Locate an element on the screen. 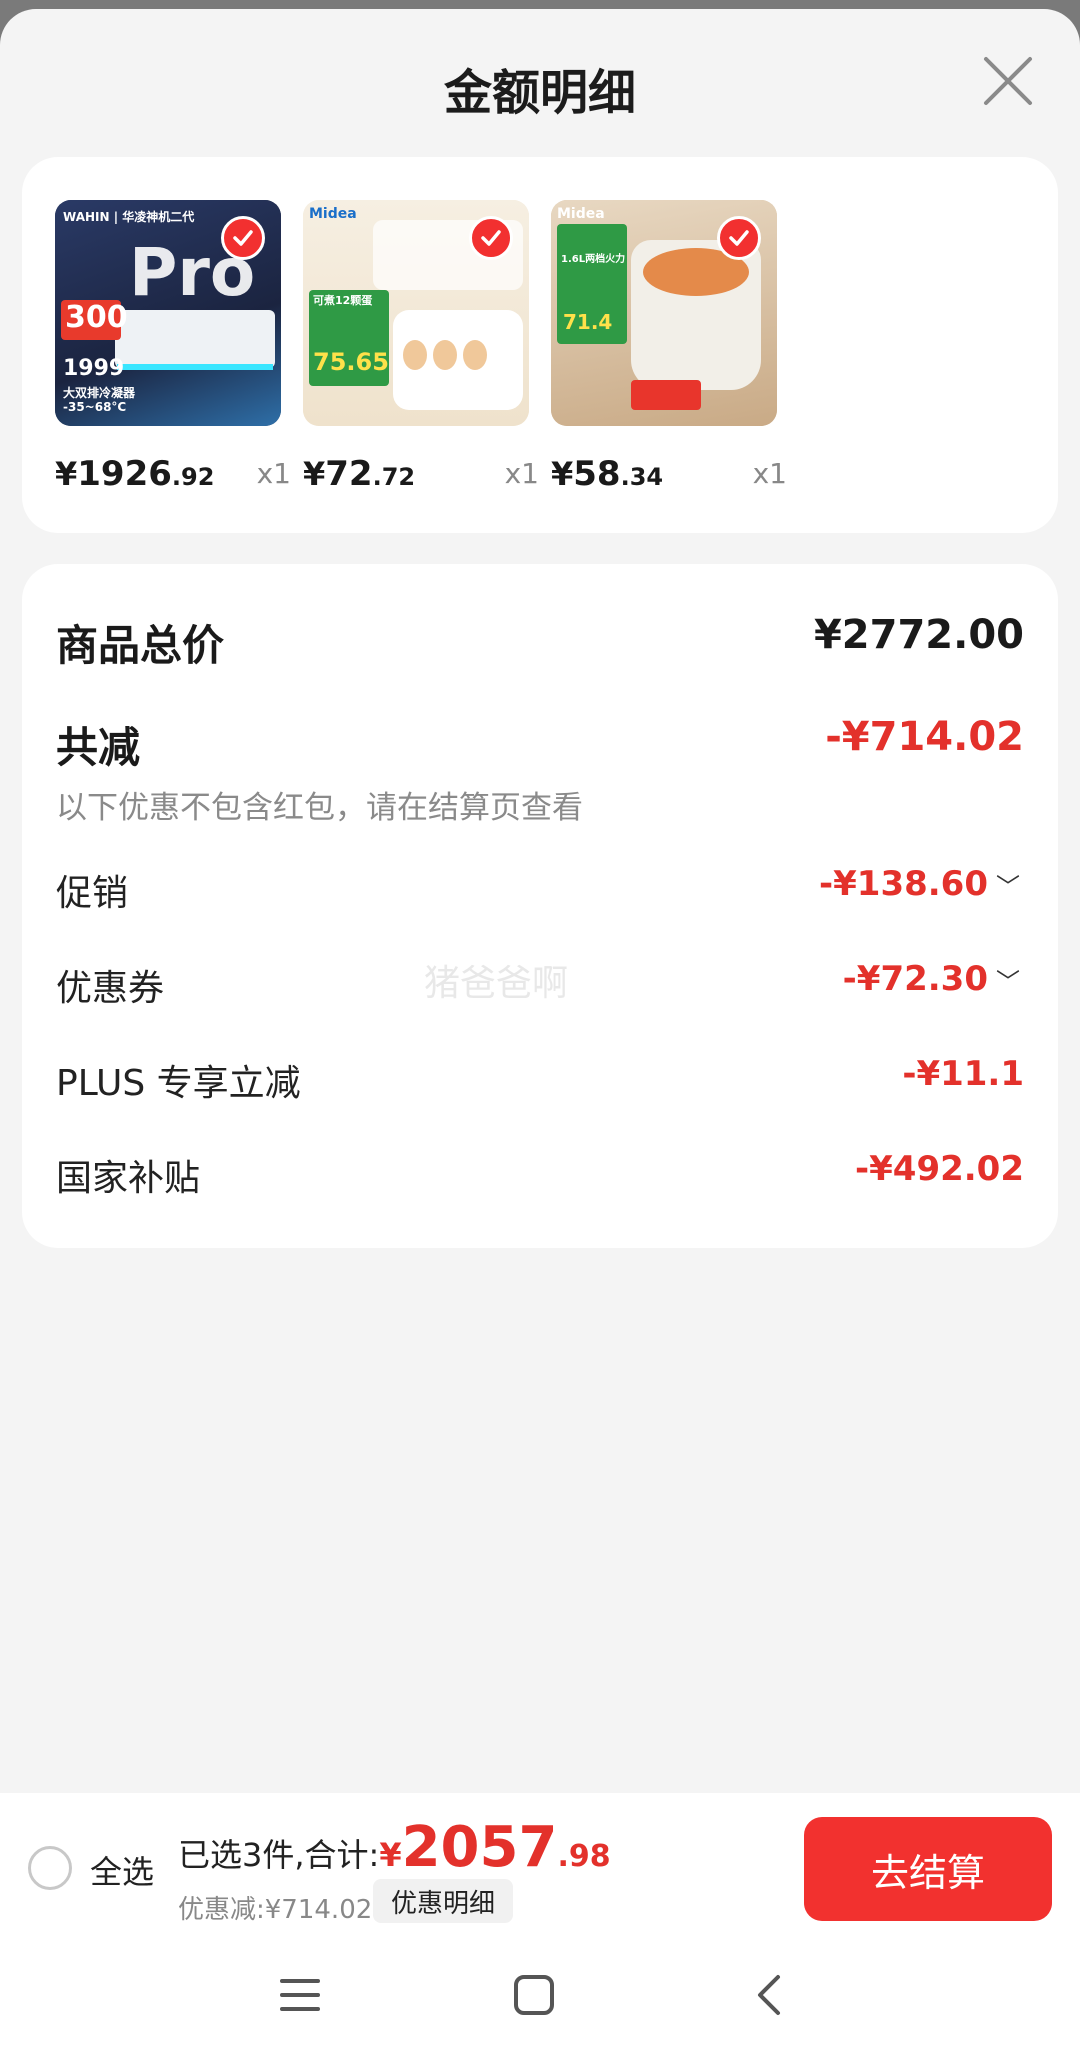  total-price-row: 商品总价 ¥2772.00 is located at coordinates (540, 641).